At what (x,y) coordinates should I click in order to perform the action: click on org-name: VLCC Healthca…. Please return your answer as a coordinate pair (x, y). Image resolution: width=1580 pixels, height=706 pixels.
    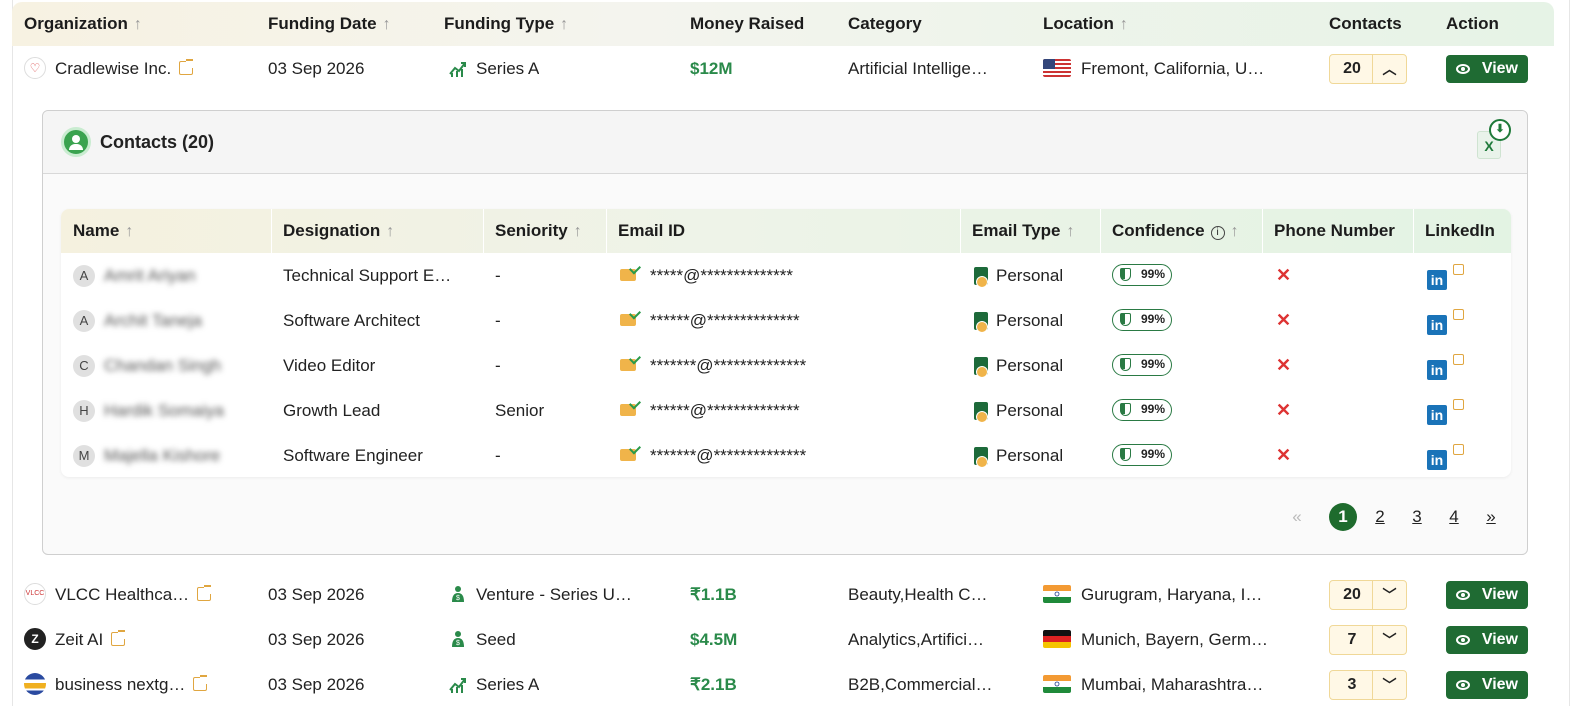
    Looking at the image, I should click on (133, 594).